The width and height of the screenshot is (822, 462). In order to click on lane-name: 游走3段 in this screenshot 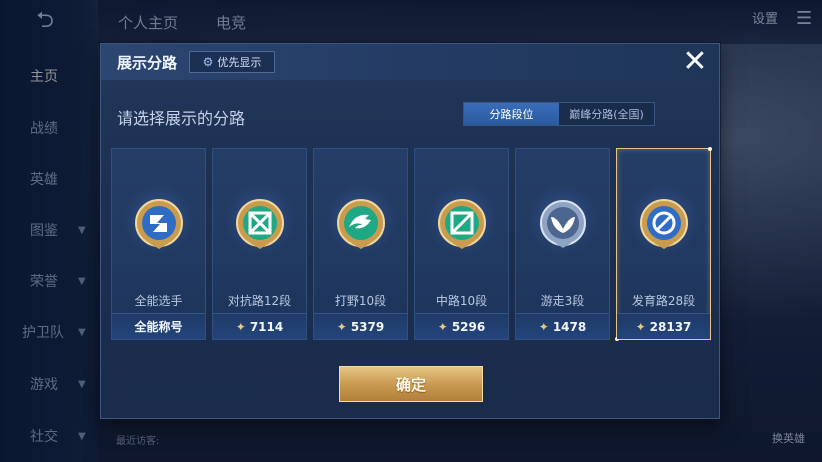, I will do `click(562, 301)`.